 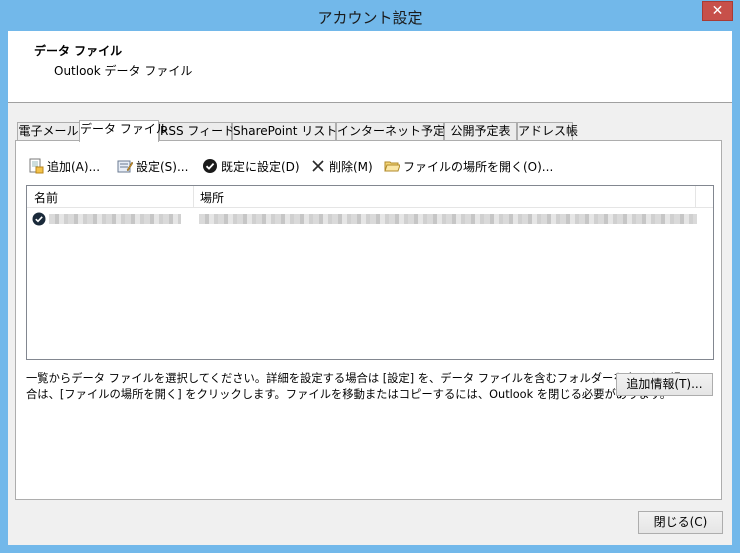 What do you see at coordinates (125, 166) in the screenshot?
I see `settings-icon` at bounding box center [125, 166].